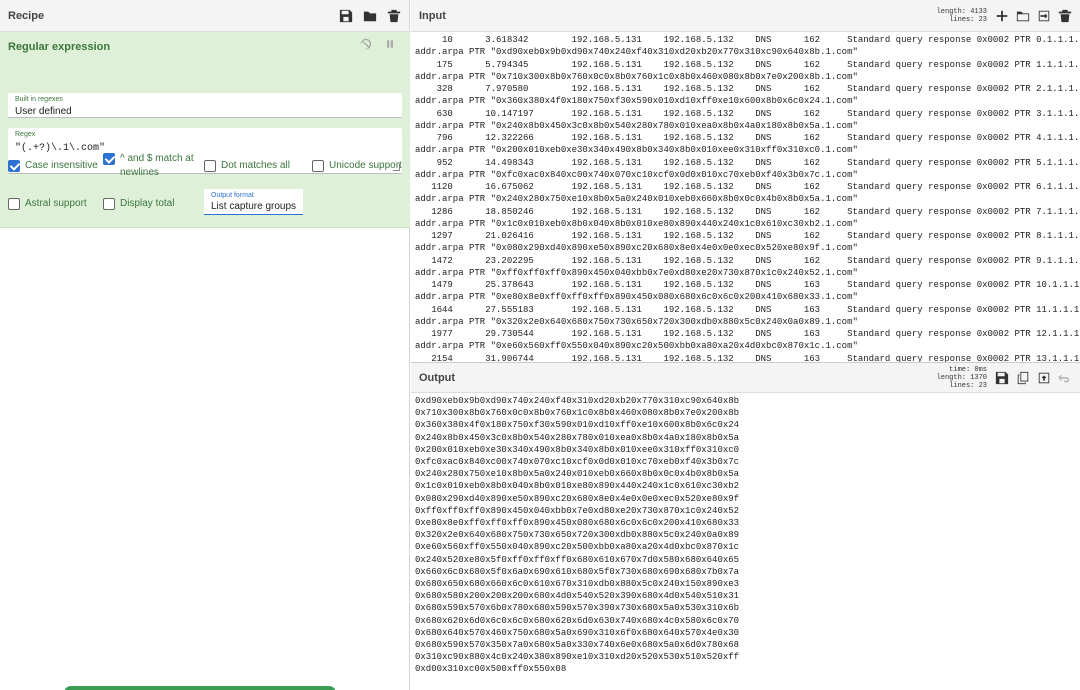  Describe the element at coordinates (365, 165) in the screenshot. I see `unicode-support-label: Unicode support` at that location.